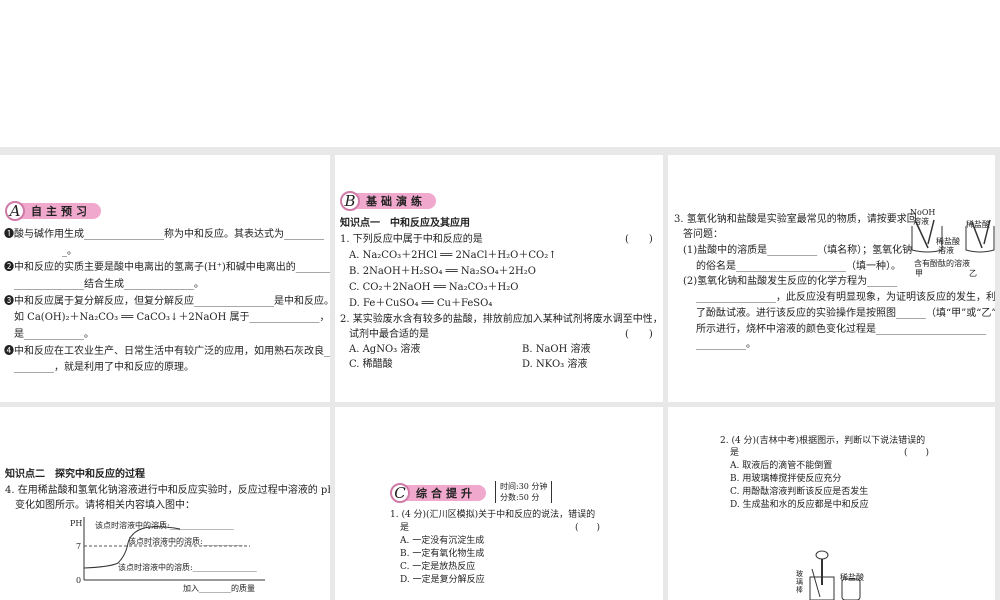 The height and width of the screenshot is (600, 1000). Describe the element at coordinates (187, 567) in the screenshot. I see `annotation-bottom: 该点时溶液中的溶质:________________` at that location.